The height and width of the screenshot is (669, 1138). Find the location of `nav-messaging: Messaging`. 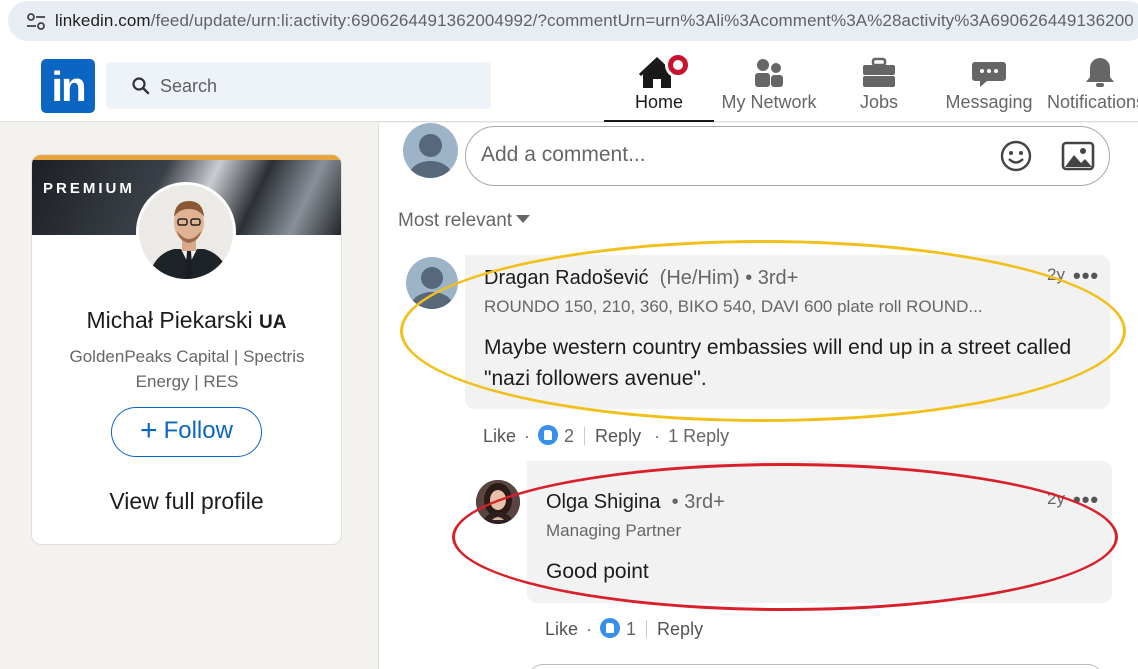

nav-messaging: Messaging is located at coordinates (989, 88).